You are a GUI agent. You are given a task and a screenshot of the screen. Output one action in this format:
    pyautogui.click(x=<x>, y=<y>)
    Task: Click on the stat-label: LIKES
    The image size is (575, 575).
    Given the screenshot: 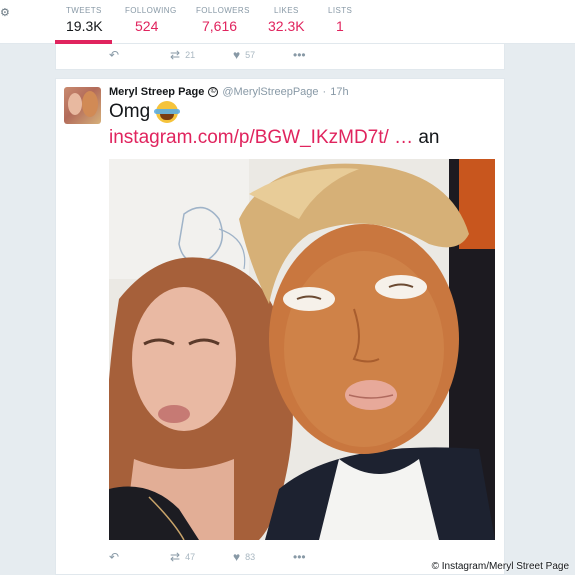 What is the action you would take?
    pyautogui.click(x=286, y=10)
    